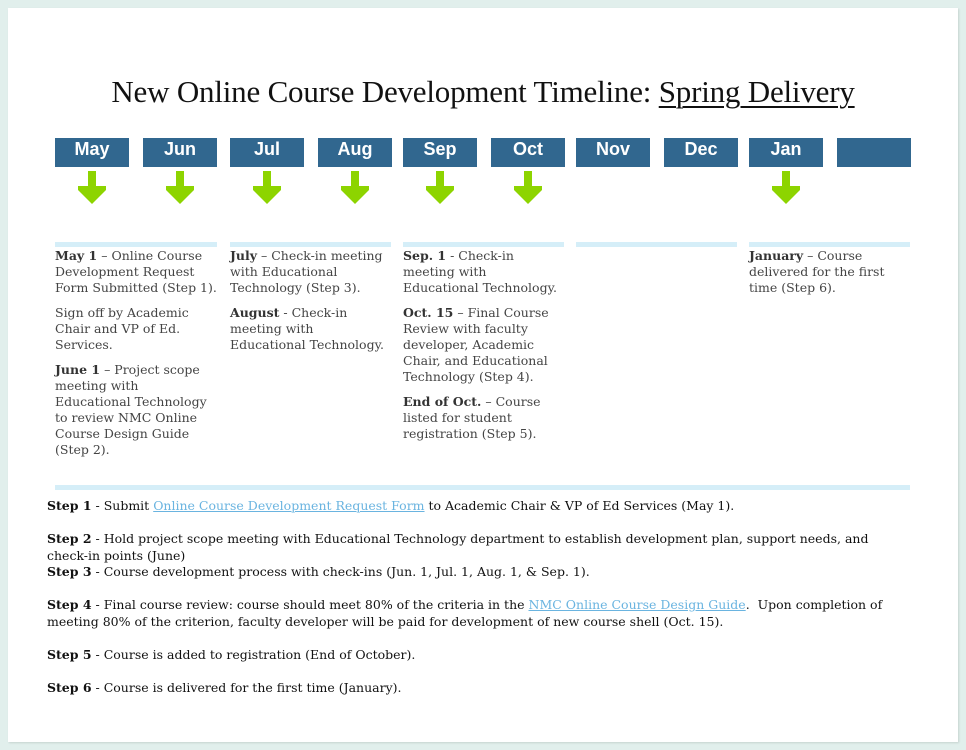 Image resolution: width=966 pixels, height=750 pixels. Describe the element at coordinates (69, 505) in the screenshot. I see `step-label: Step 1` at that location.